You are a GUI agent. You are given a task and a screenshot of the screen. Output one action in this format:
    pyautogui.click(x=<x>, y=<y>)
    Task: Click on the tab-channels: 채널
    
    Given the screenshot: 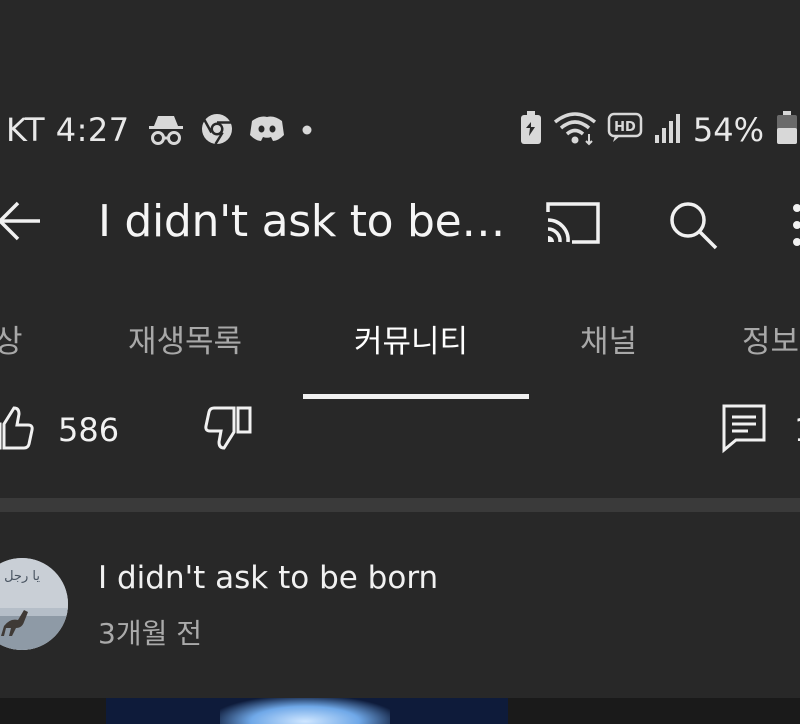 What is the action you would take?
    pyautogui.click(x=608, y=342)
    